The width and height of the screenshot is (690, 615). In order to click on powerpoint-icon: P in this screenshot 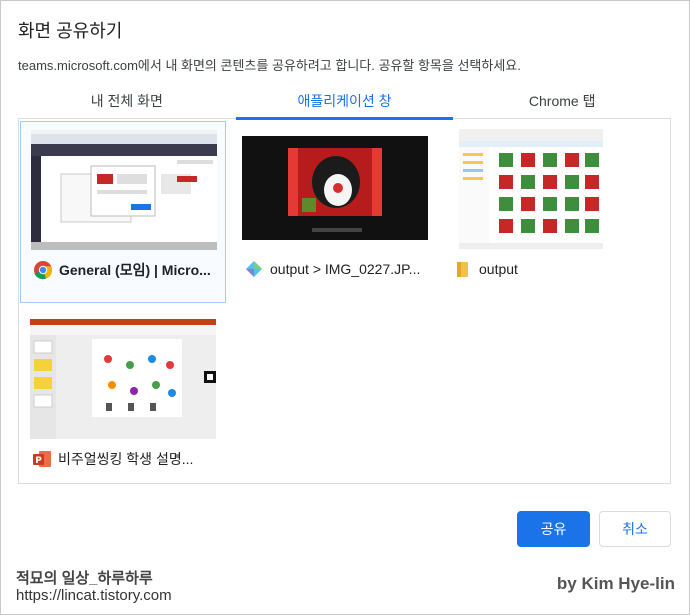, I will do `click(42, 459)`.